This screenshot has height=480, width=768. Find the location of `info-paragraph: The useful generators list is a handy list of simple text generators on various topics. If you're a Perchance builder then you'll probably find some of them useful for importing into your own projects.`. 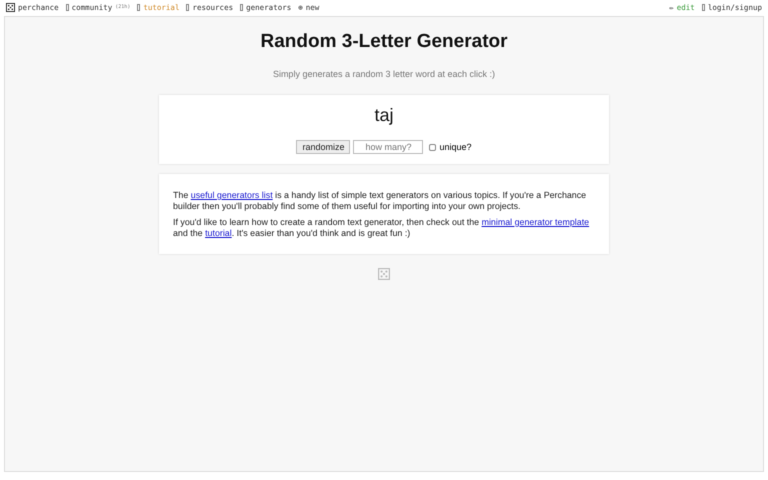

info-paragraph: The useful generators list is a handy list of simple text generators on various topics. If you're a Perchance builder then you'll probably find some of them useful for importing into your own projects. is located at coordinates (380, 200).